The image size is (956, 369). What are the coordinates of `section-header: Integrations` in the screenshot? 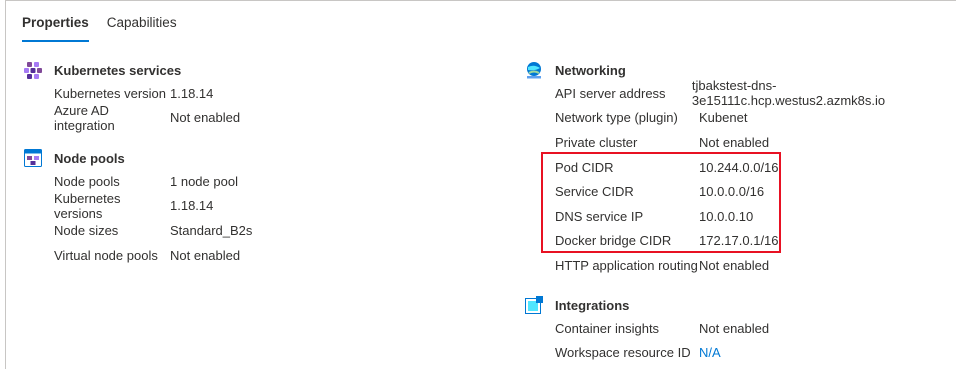 It's located at (647, 305).